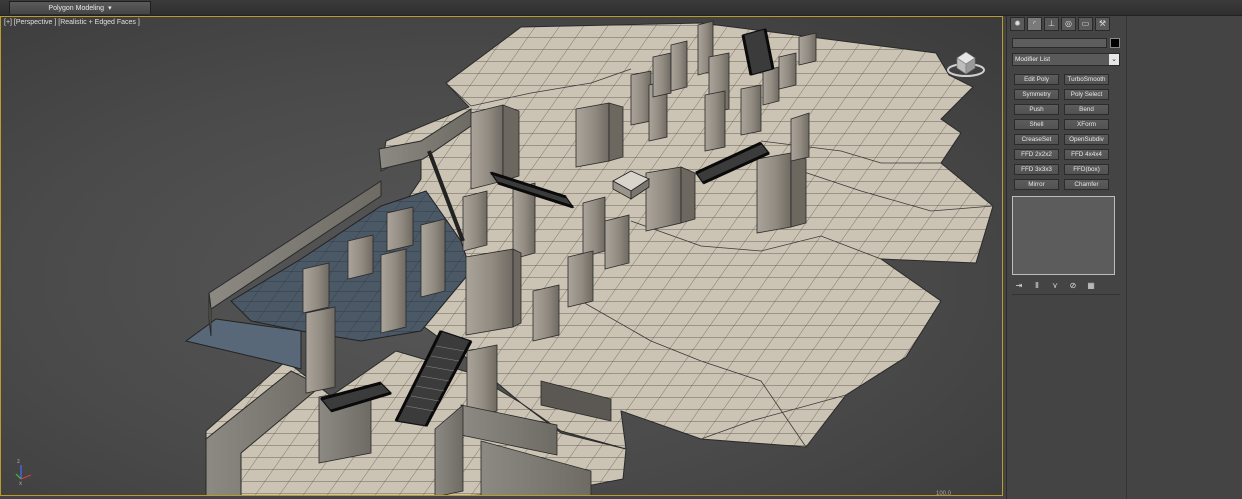 This screenshot has height=499, width=1242. What do you see at coordinates (1063, 235) in the screenshot?
I see `modifier-stack-list` at bounding box center [1063, 235].